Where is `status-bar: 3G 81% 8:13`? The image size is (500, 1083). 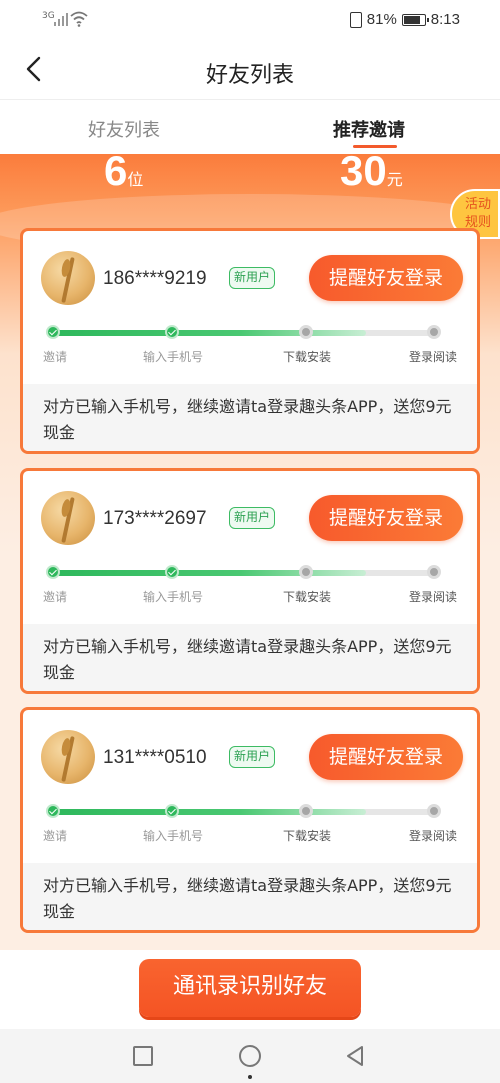 status-bar: 3G 81% 8:13 is located at coordinates (250, 20).